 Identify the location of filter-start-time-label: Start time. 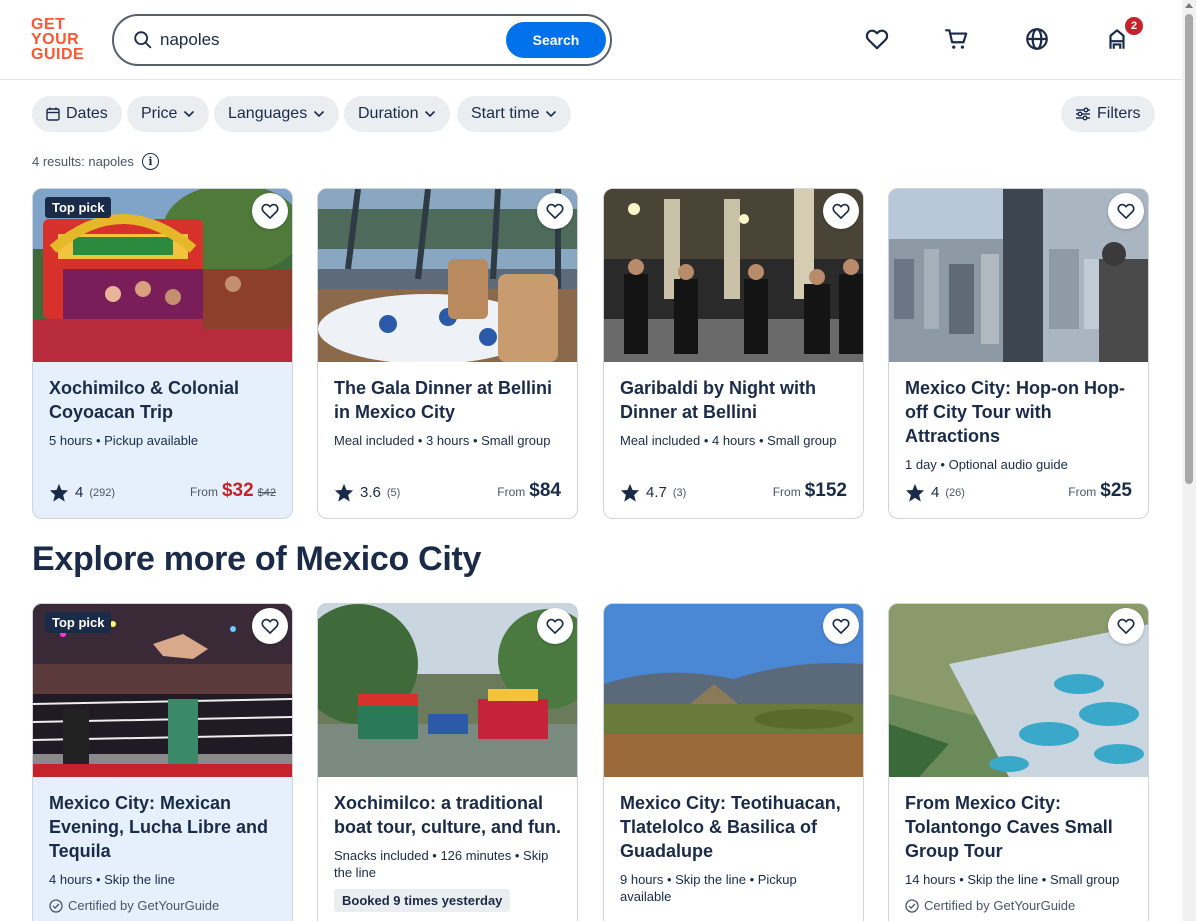
(505, 113).